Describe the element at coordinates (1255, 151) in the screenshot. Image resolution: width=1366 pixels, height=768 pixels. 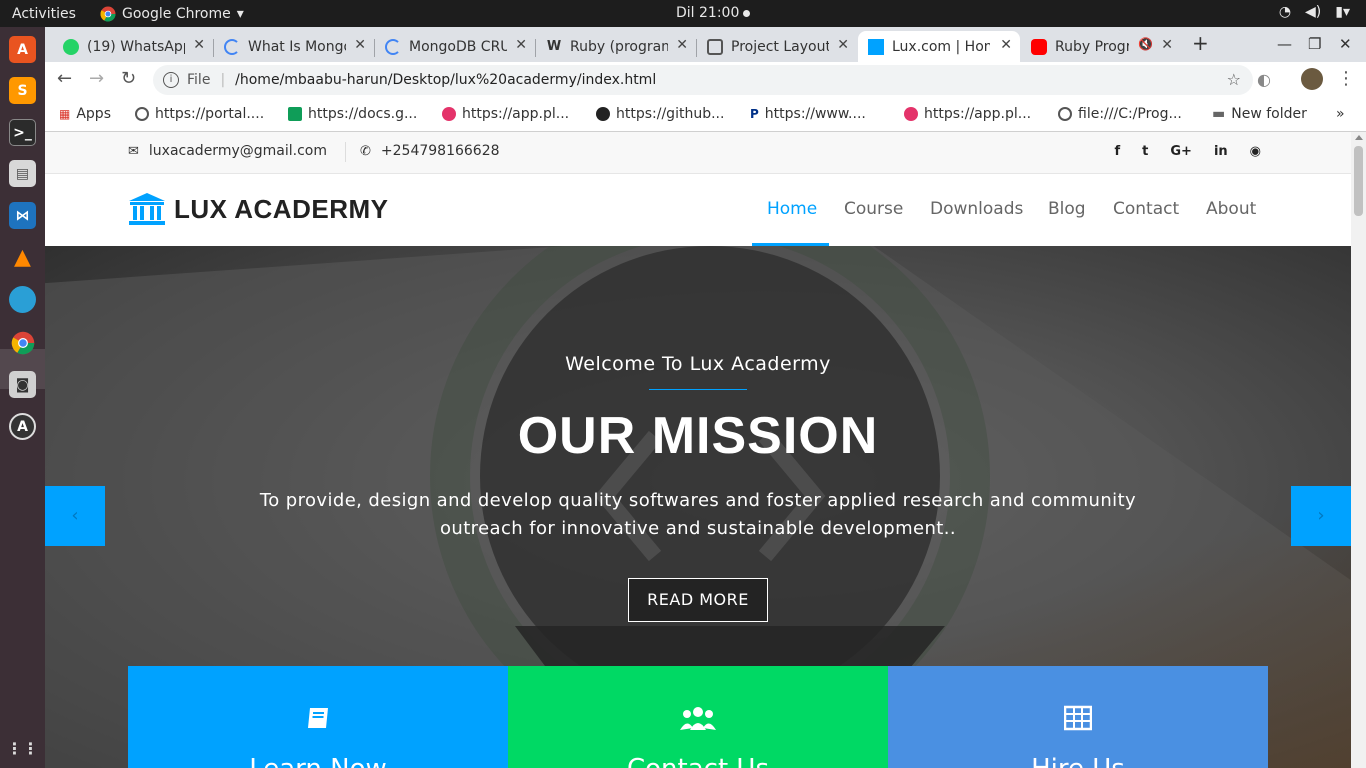
I see `github-icon: ◉` at that location.